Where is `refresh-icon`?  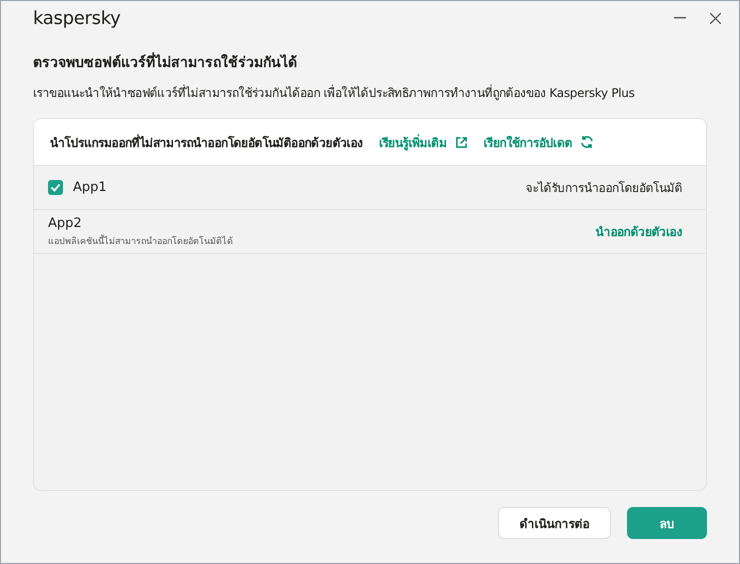
refresh-icon is located at coordinates (587, 142).